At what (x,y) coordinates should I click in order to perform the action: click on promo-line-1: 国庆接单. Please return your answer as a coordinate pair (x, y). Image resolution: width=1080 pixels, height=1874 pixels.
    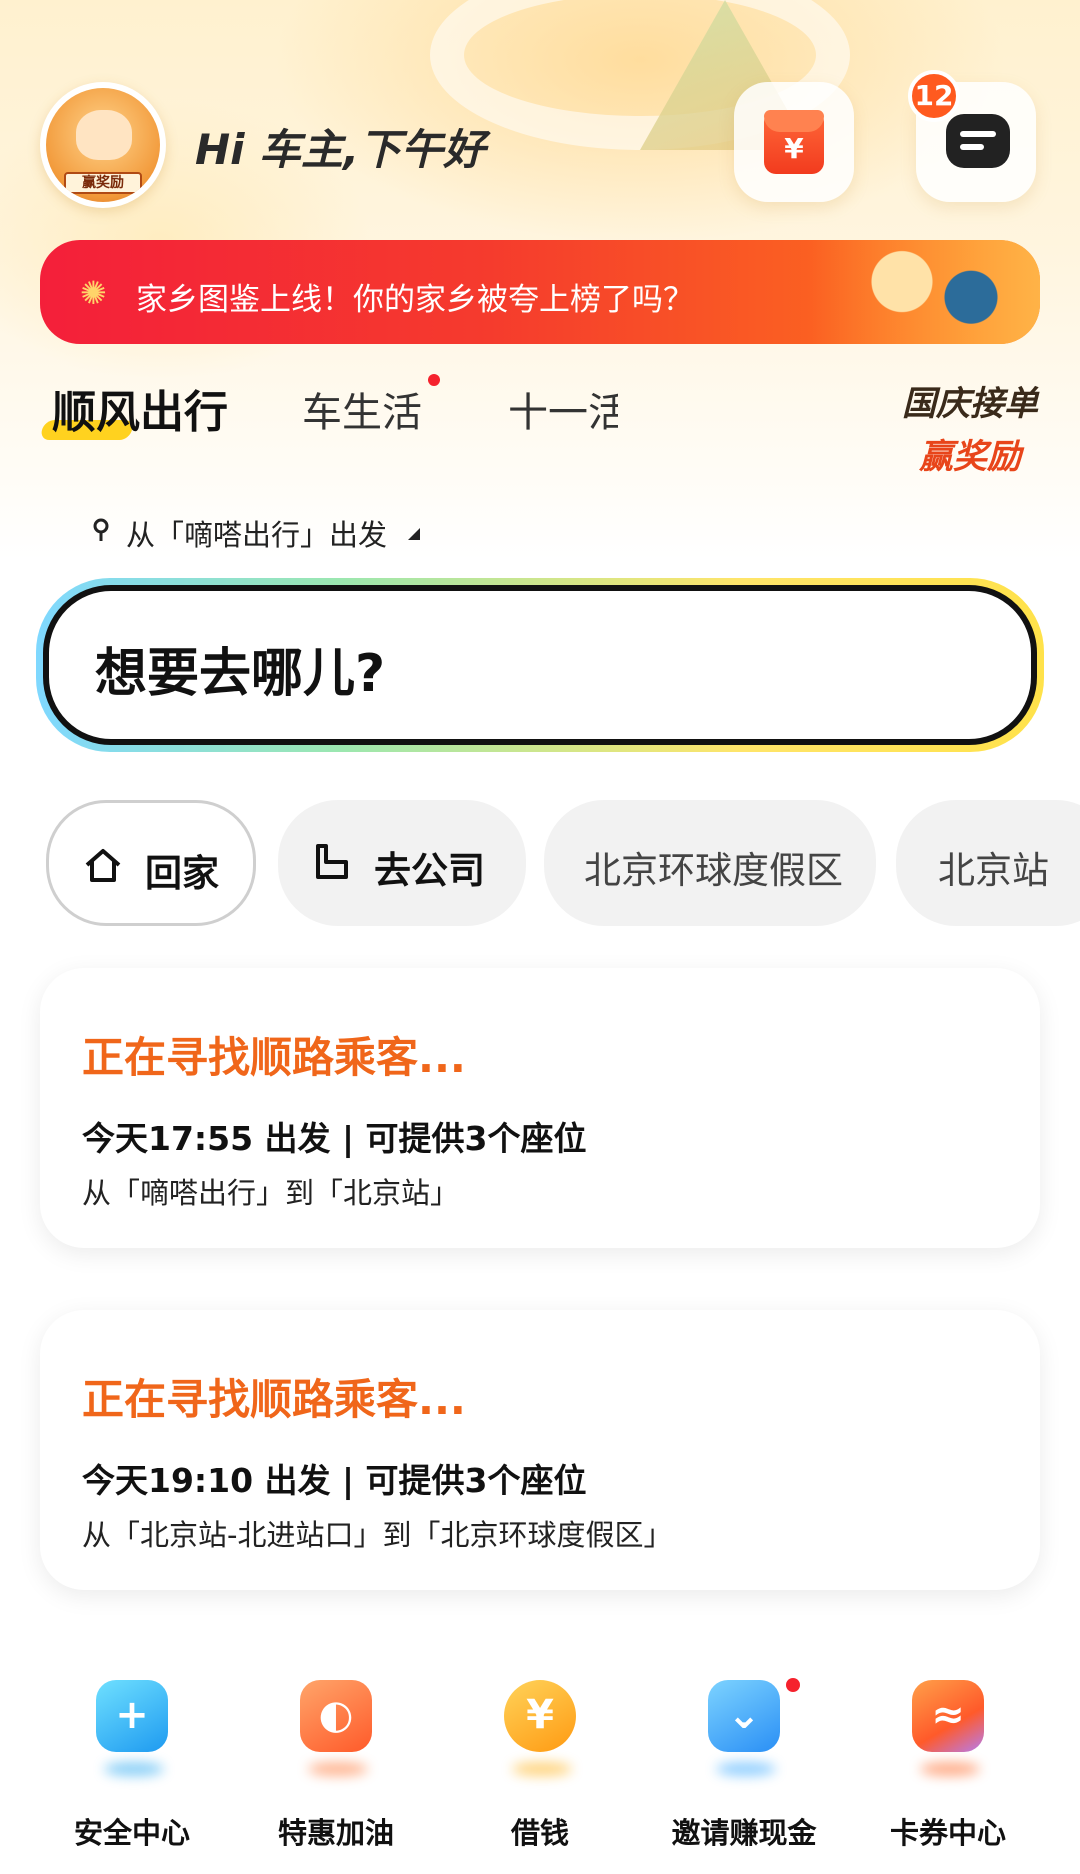
    Looking at the image, I should click on (970, 404).